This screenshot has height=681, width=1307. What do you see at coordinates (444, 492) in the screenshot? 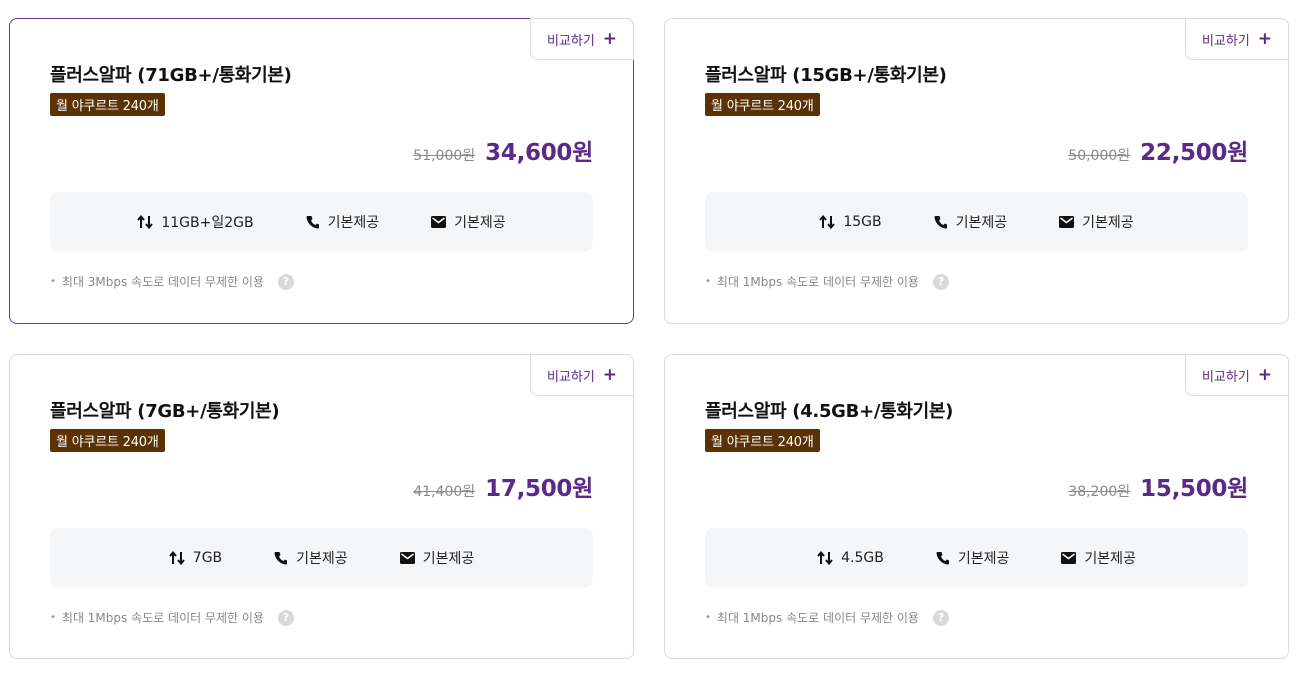
I see `original-price: 41,400원` at bounding box center [444, 492].